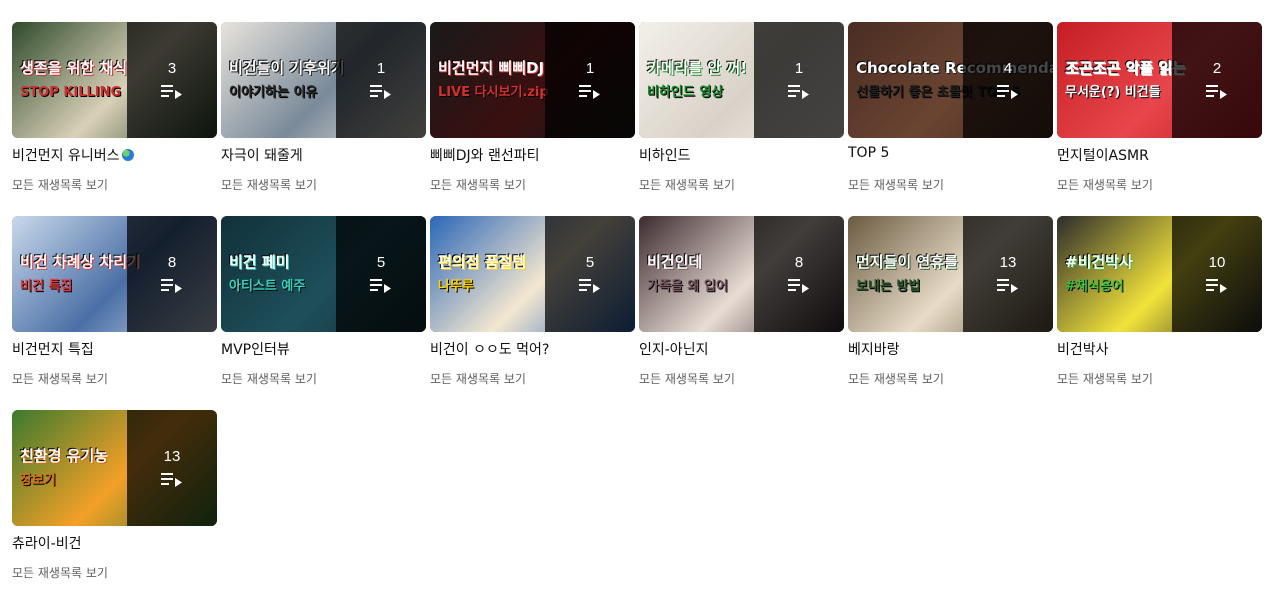  Describe the element at coordinates (172, 80) in the screenshot. I see `playlist-count-overlay: 3` at that location.